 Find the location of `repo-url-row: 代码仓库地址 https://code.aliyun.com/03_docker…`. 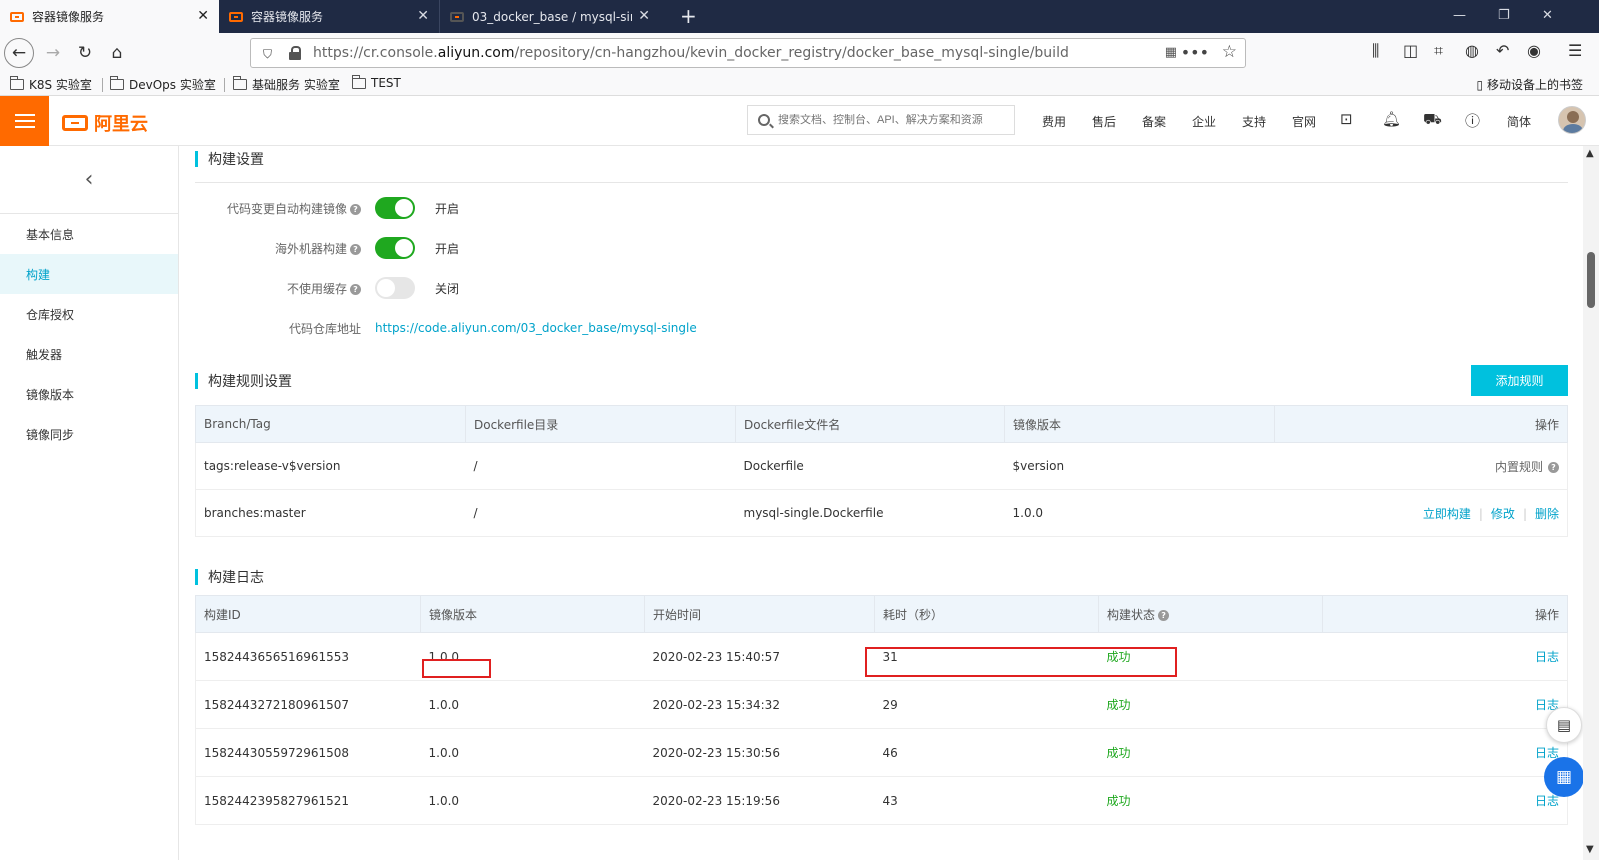

repo-url-row: 代码仓库地址 https://code.aliyun.com/03_docker… is located at coordinates (446, 328).